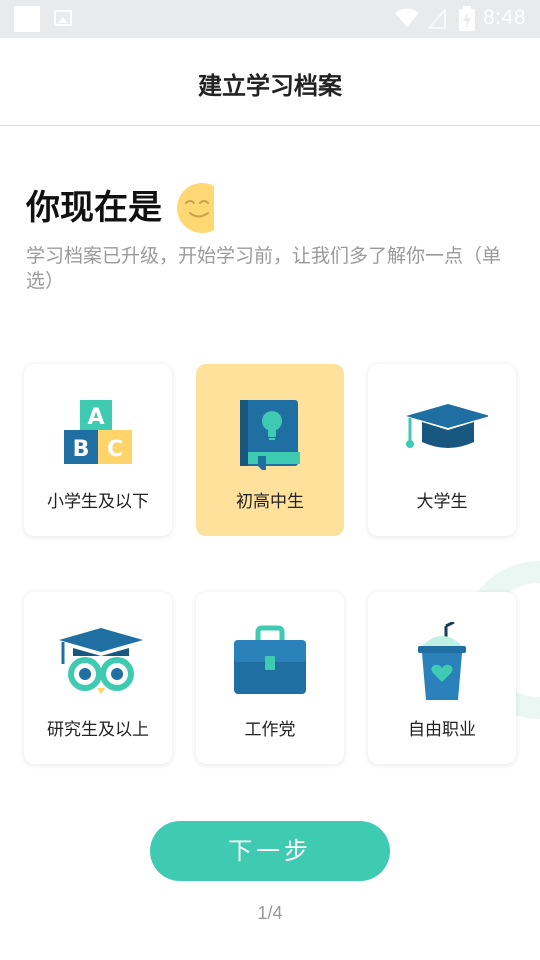 The height and width of the screenshot is (960, 540). Describe the element at coordinates (407, 17) in the screenshot. I see `wifi-icon` at that location.